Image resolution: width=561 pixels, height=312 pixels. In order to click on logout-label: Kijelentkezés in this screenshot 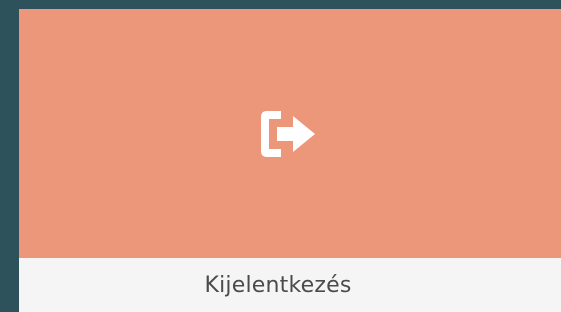, I will do `click(278, 285)`.